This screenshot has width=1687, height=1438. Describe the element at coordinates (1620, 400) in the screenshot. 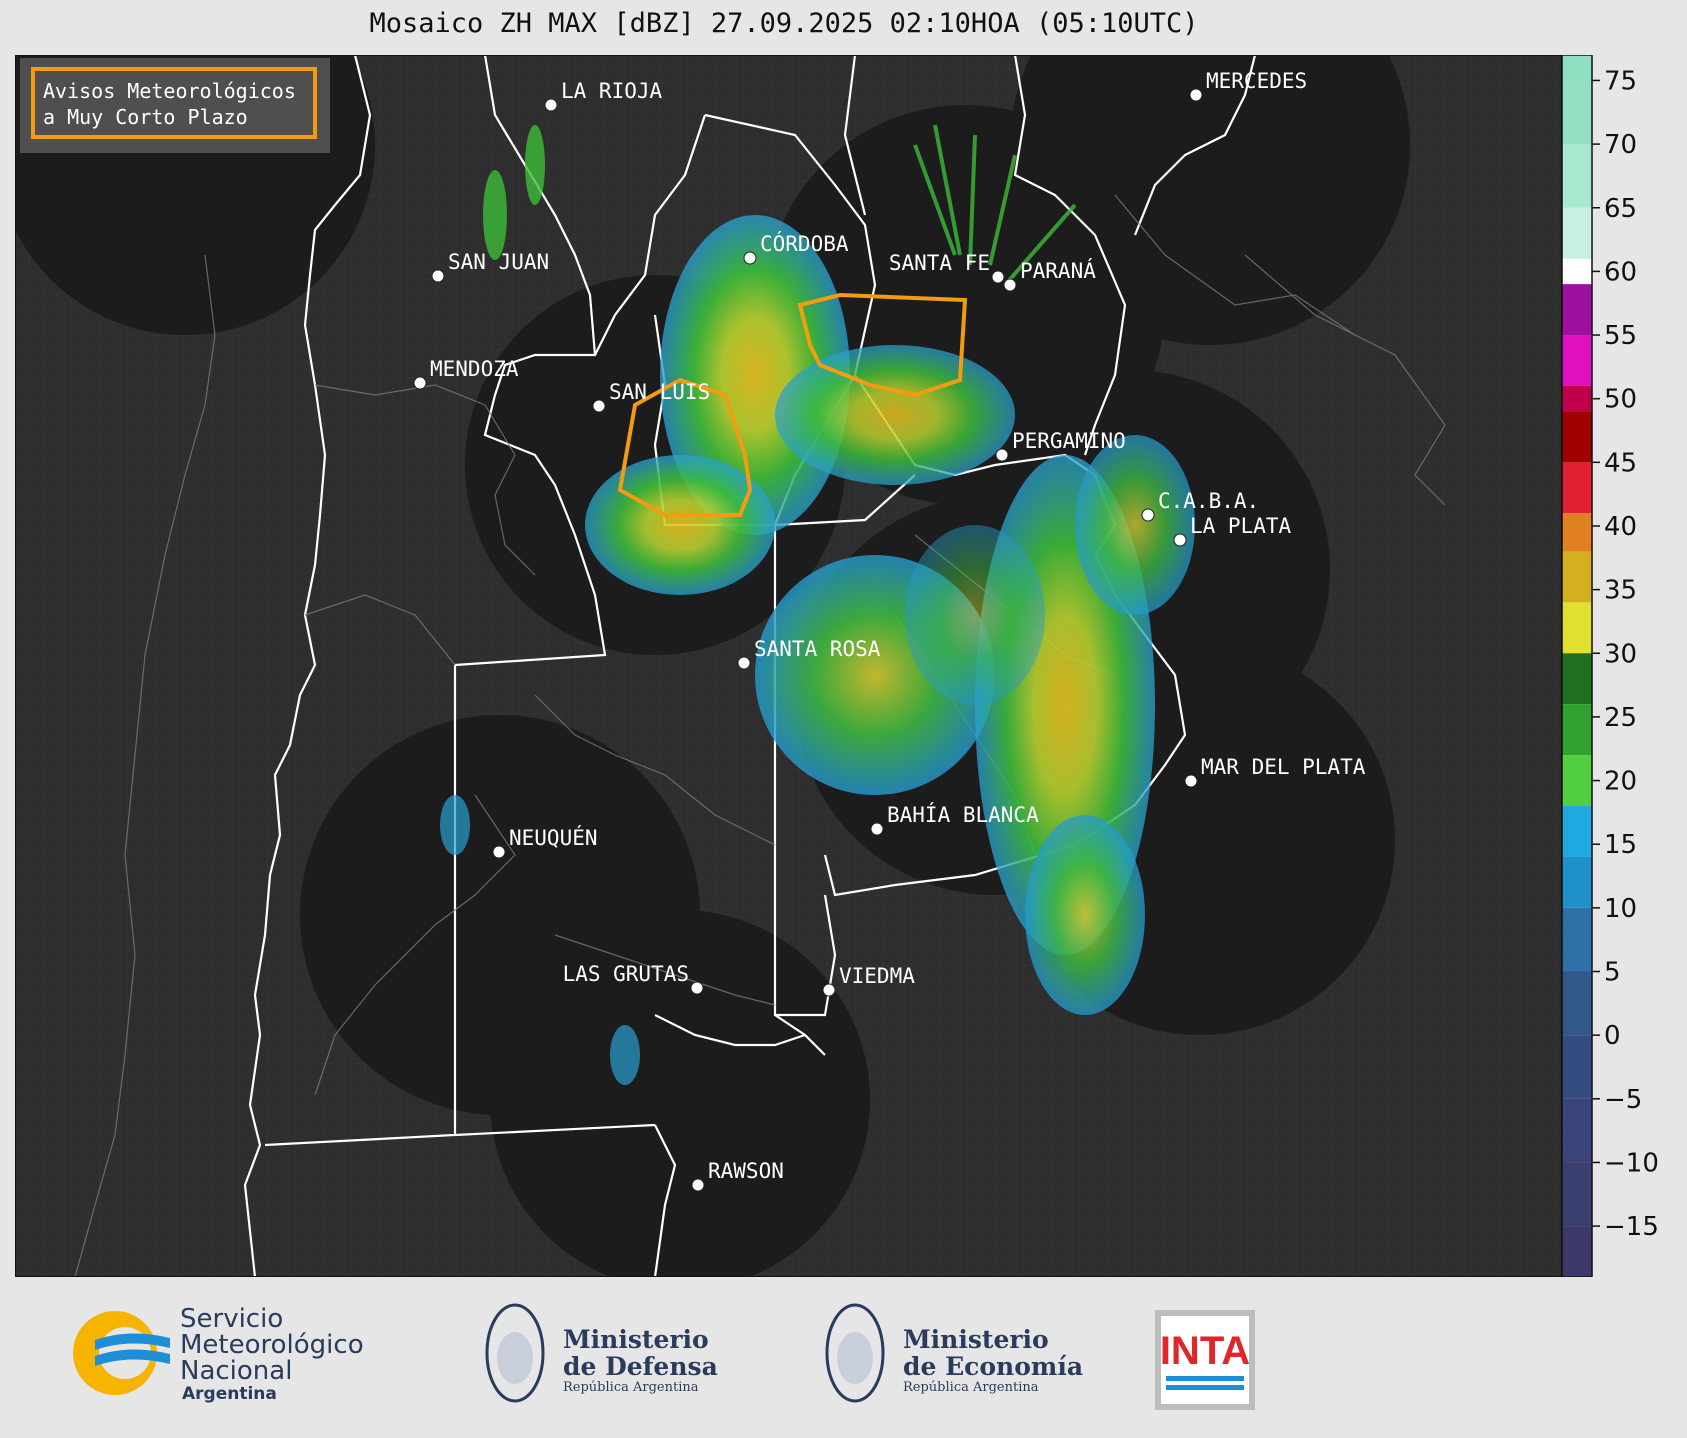

I see `colorbar-tick-label: 50` at that location.